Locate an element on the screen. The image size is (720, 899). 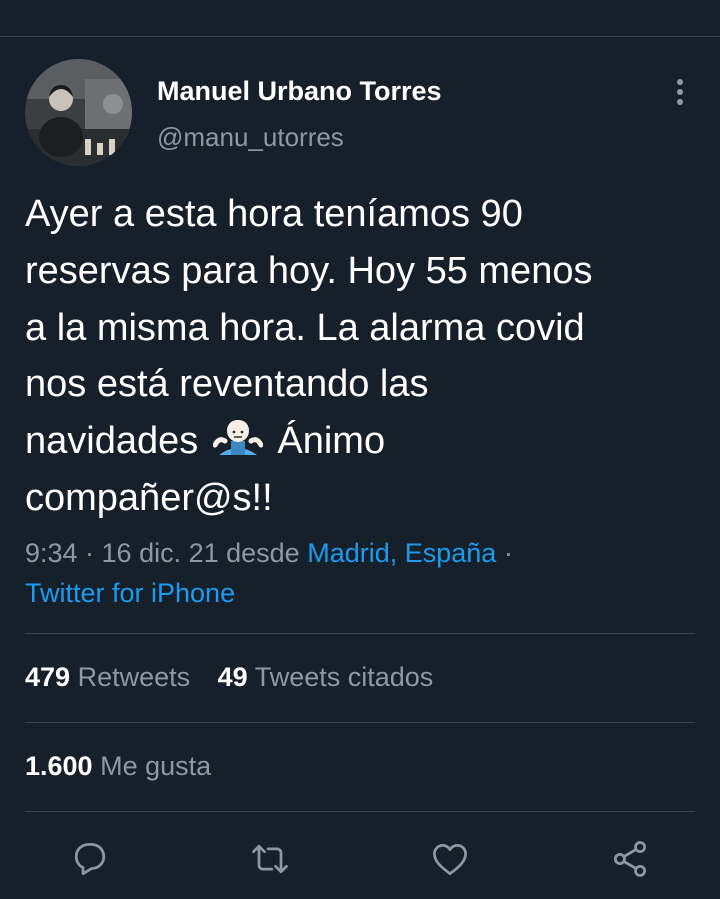
tweet-line: reservas para hoy. Hoy 55 menos is located at coordinates (309, 270).